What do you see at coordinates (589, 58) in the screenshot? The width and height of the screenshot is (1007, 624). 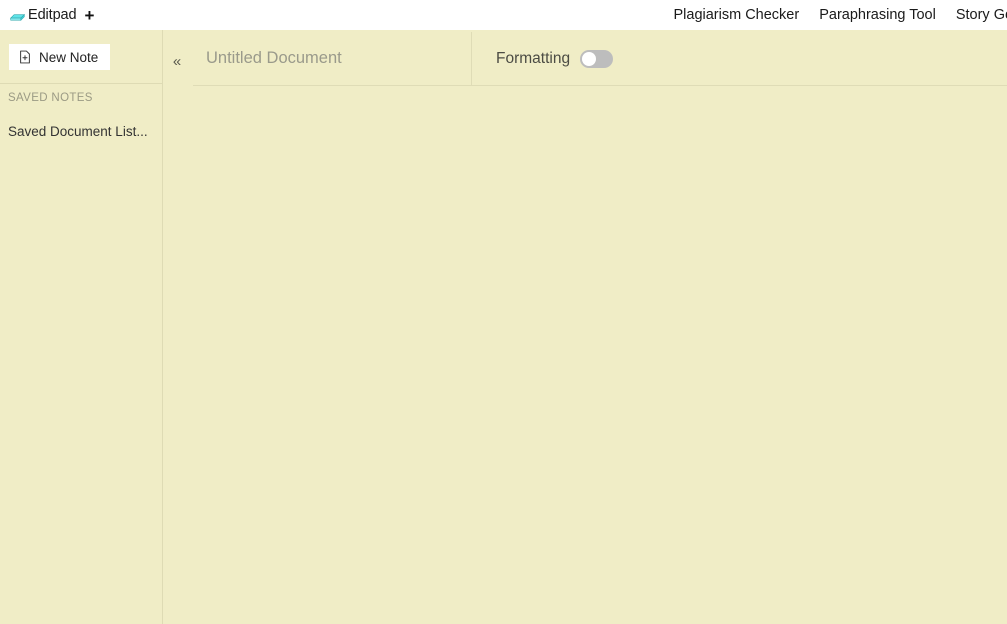 I see `formatting-toggle-knob` at bounding box center [589, 58].